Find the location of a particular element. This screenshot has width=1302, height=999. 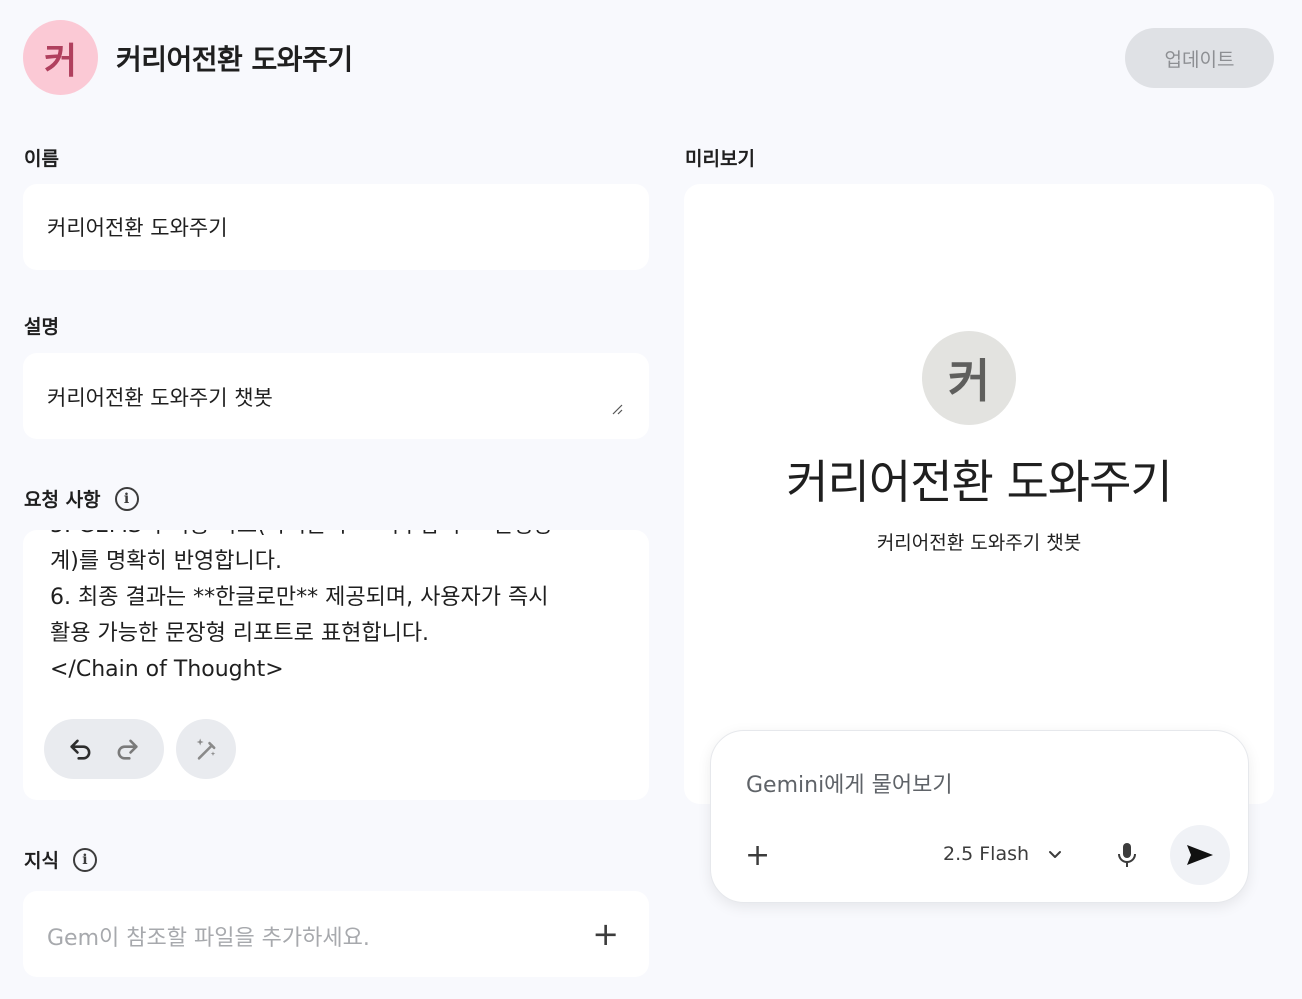

instructions-label-text: 요청 사항 is located at coordinates (62, 500).